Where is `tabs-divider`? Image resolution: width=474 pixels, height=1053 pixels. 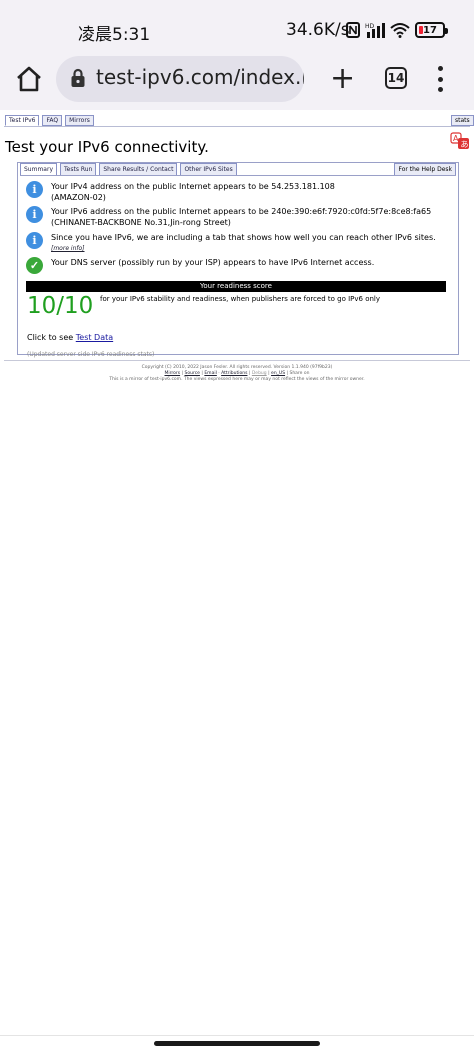
tabs-divider is located at coordinates (238, 175).